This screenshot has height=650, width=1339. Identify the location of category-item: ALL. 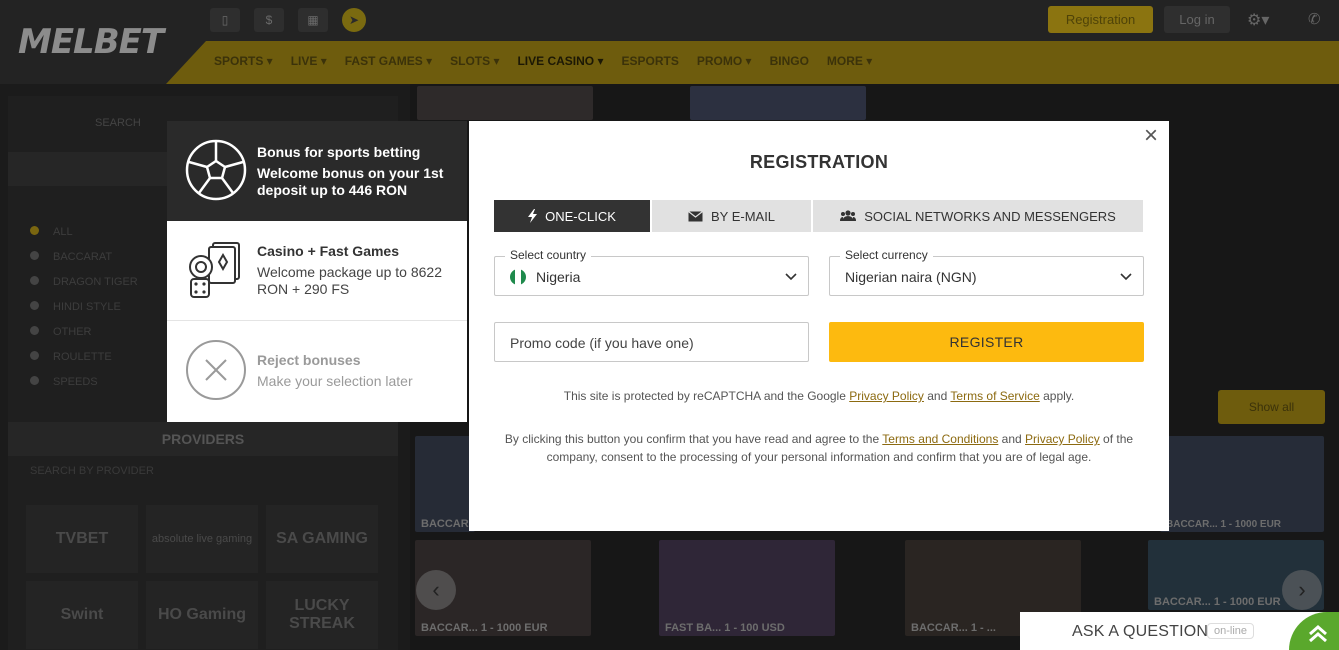
(84, 232).